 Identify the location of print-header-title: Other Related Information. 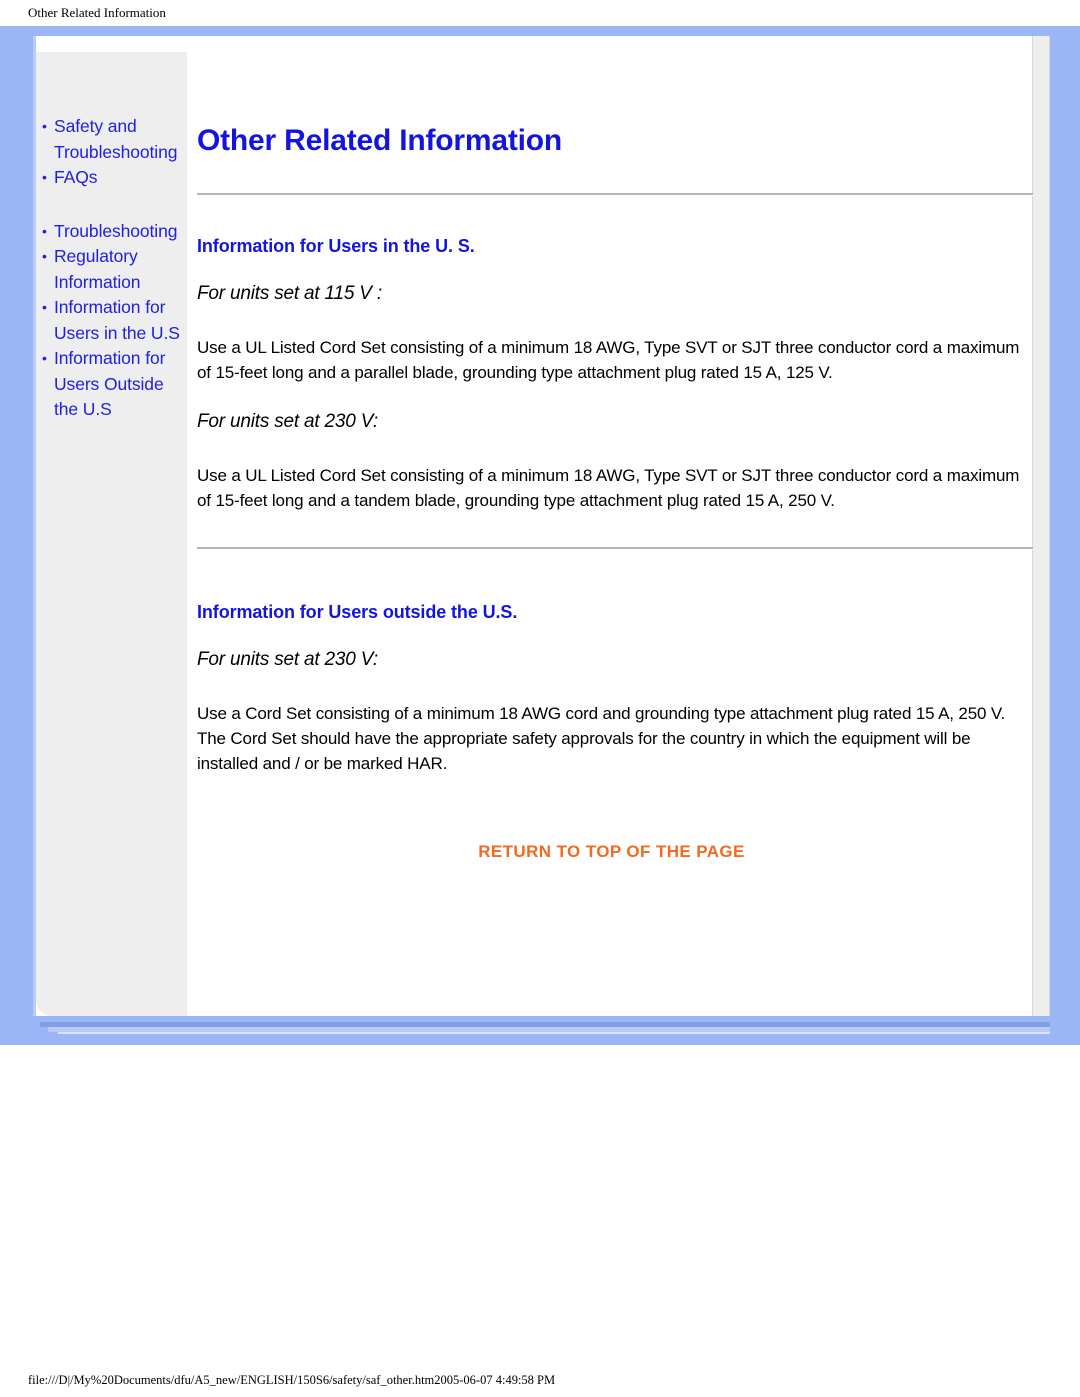
(97, 12).